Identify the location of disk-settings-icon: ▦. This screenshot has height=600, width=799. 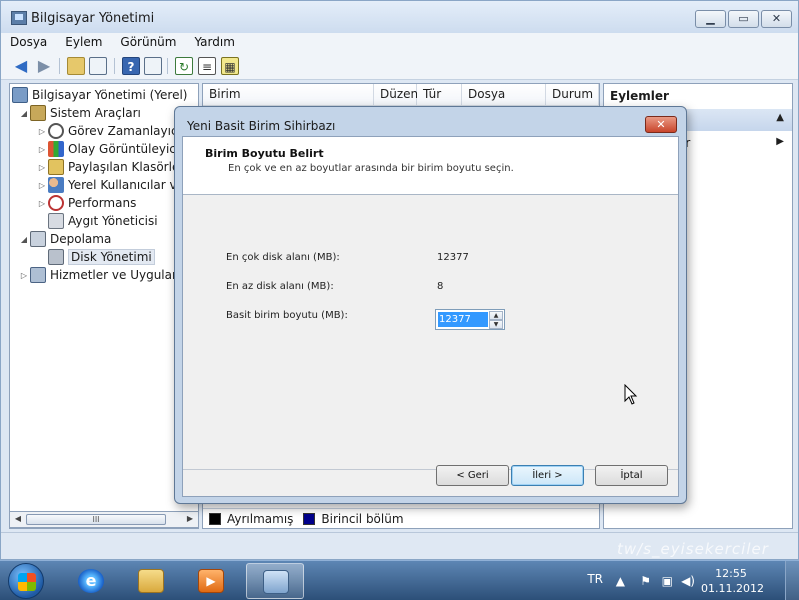
(230, 66).